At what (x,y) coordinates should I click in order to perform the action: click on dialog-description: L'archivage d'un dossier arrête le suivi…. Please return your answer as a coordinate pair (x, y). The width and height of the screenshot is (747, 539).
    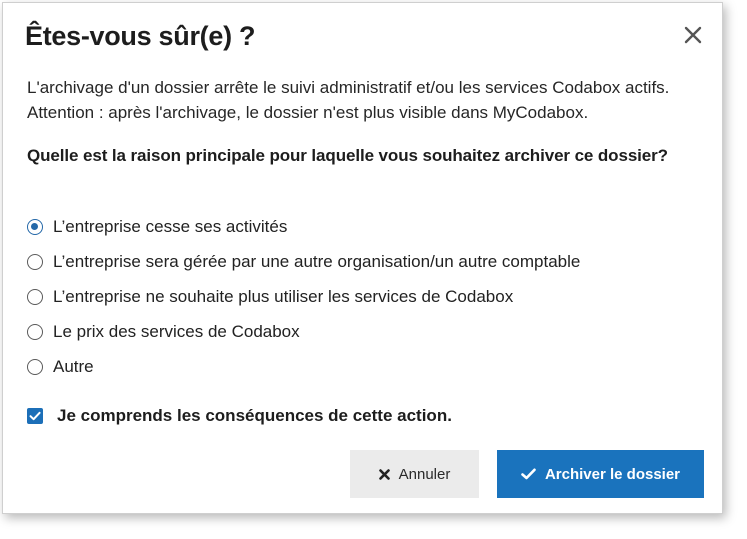
    Looking at the image, I should click on (348, 100).